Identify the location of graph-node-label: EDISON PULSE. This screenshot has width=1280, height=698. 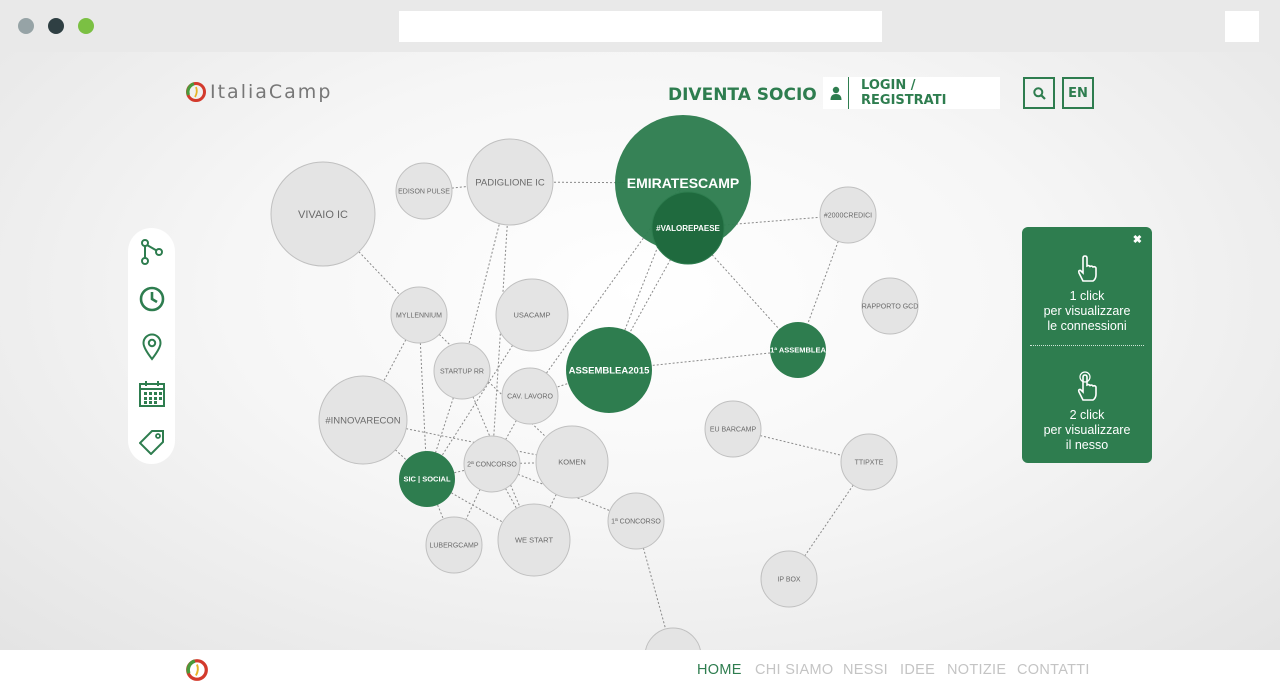
(424, 192).